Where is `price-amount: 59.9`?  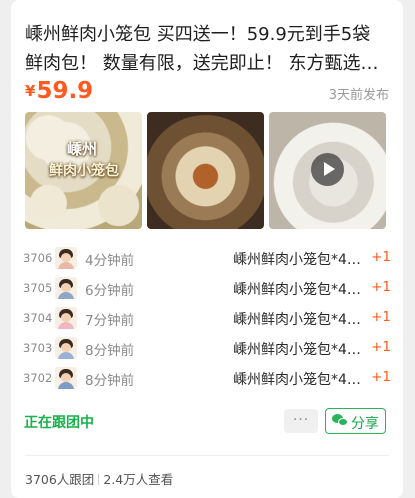
price-amount: 59.9 is located at coordinates (65, 91).